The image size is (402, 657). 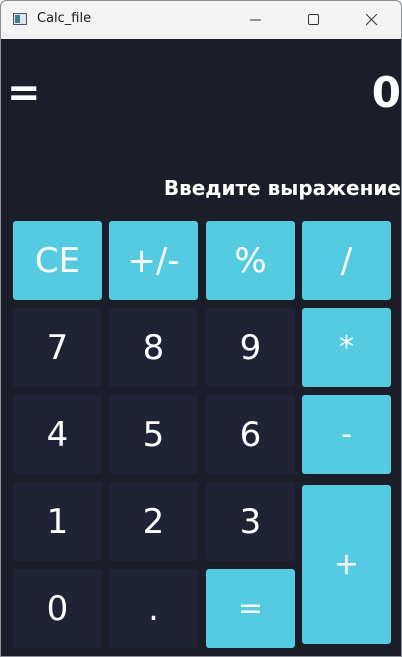 I want to click on window-title: Calc_file, so click(x=64, y=18).